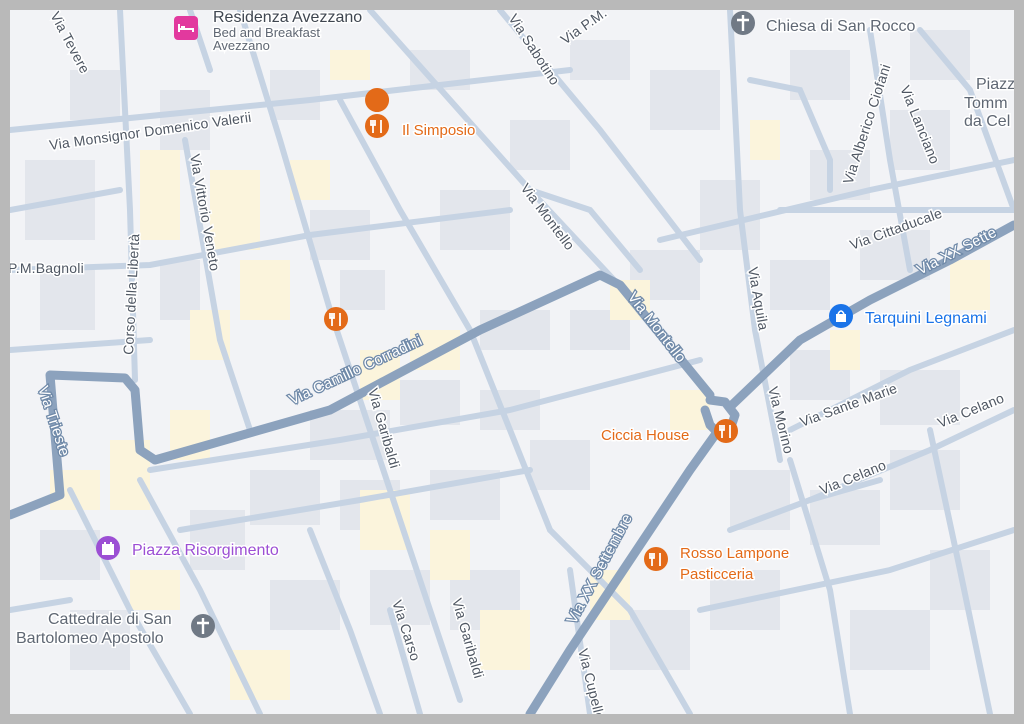 The height and width of the screenshot is (724, 1024). What do you see at coordinates (110, 619) in the screenshot?
I see `poi-label: Cattedrale di San` at bounding box center [110, 619].